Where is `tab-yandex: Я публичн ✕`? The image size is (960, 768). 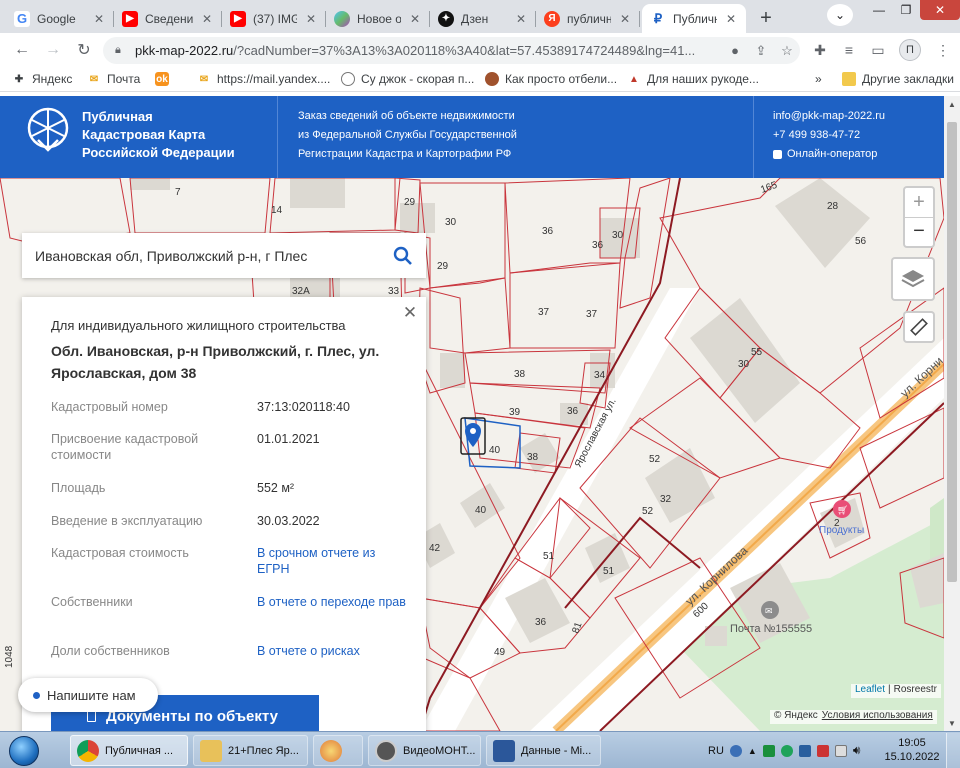
tab-yandex: Я публичн ✕ is located at coordinates (588, 18).